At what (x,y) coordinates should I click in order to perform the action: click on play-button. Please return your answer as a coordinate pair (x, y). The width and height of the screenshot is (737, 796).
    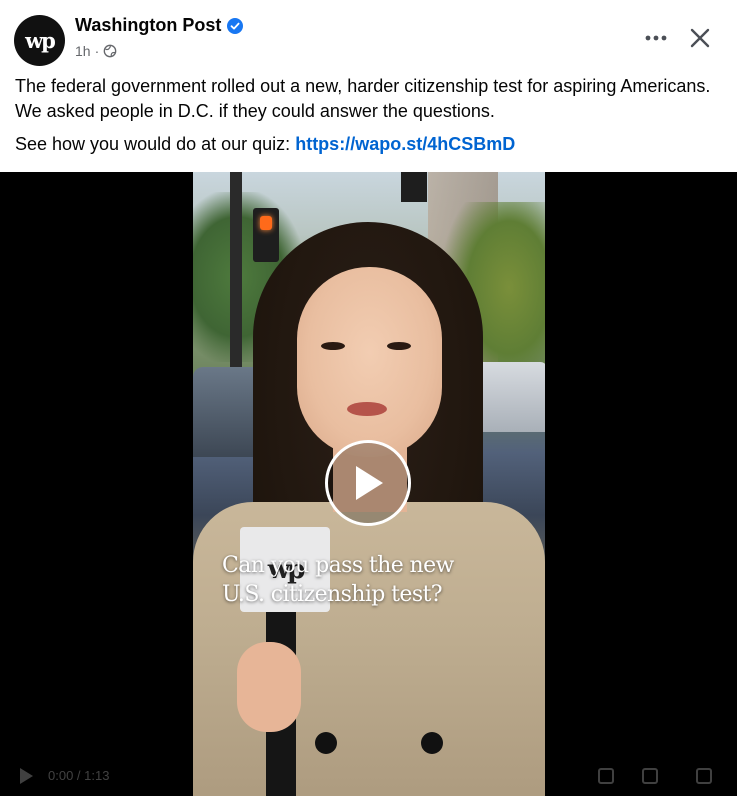
    Looking at the image, I should click on (368, 483).